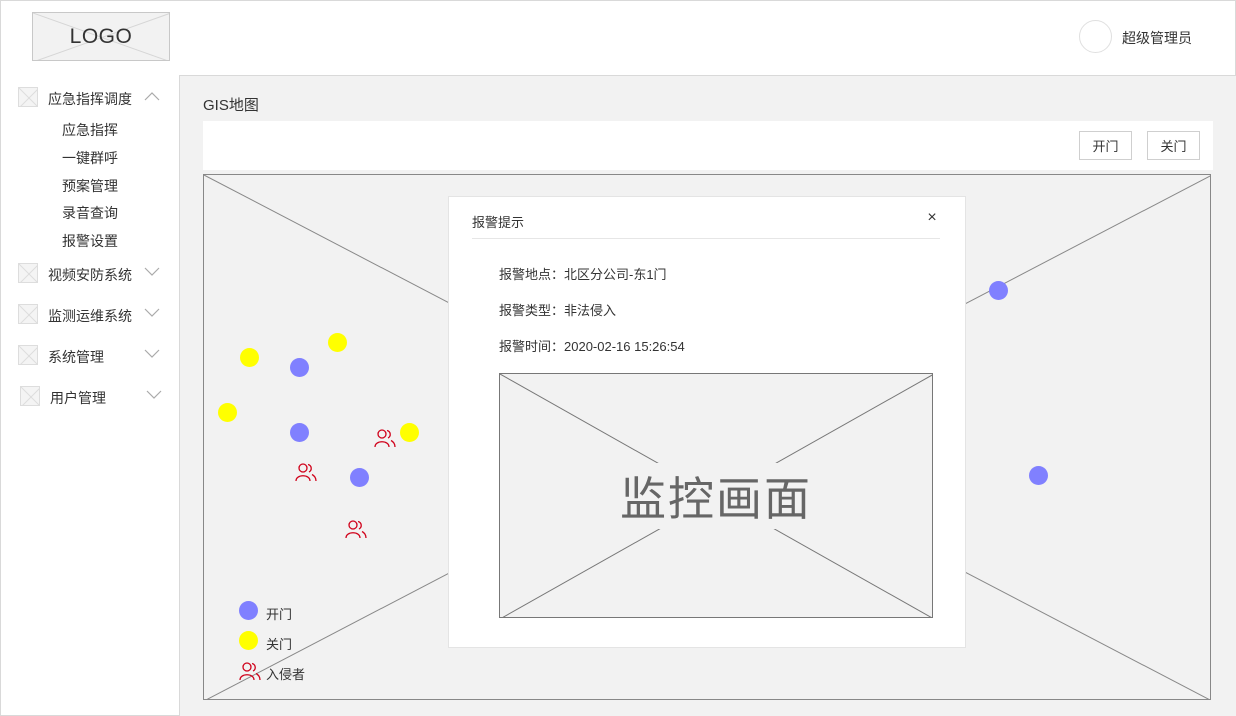 This screenshot has width=1236, height=716. What do you see at coordinates (76, 357) in the screenshot?
I see `sidebar-group-label: 系统管理` at bounding box center [76, 357].